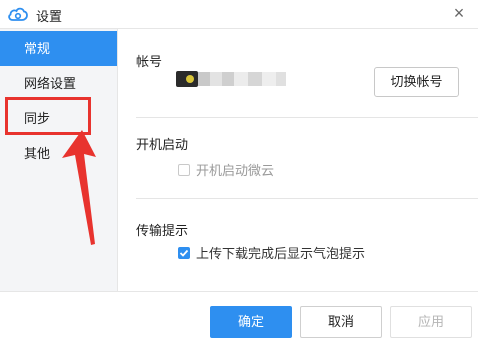 This screenshot has width=478, height=346. Describe the element at coordinates (431, 322) in the screenshot. I see `apply-button: 应用` at that location.